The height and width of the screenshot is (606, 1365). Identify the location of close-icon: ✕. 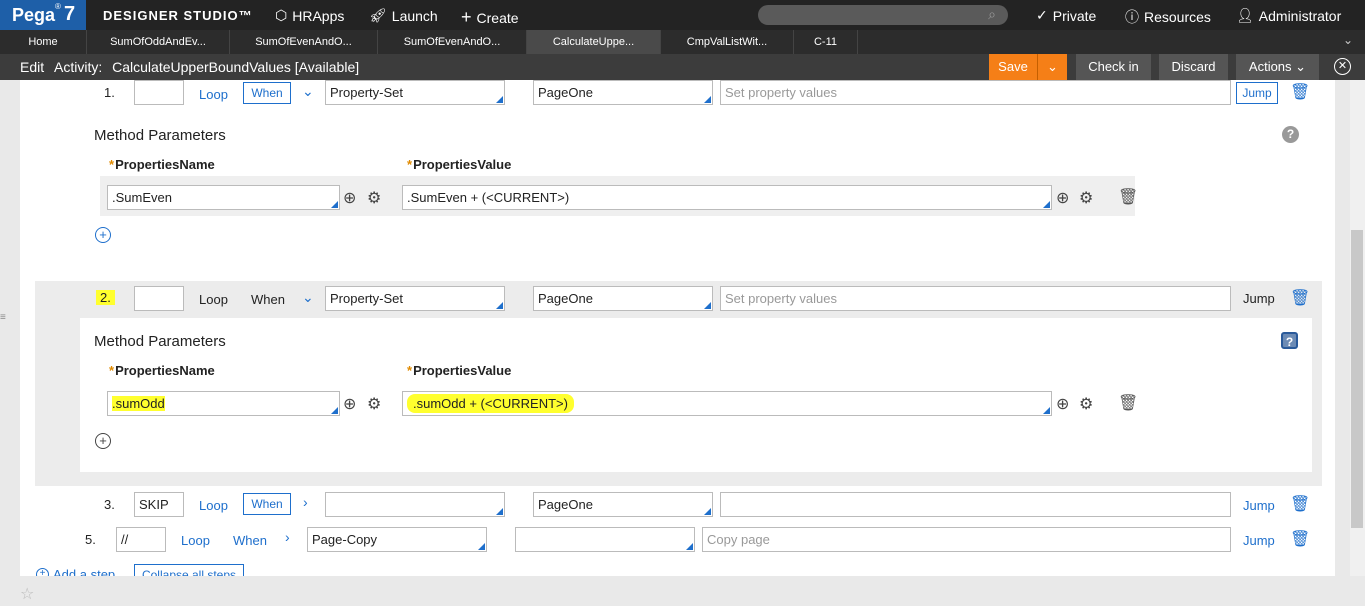
(1342, 66).